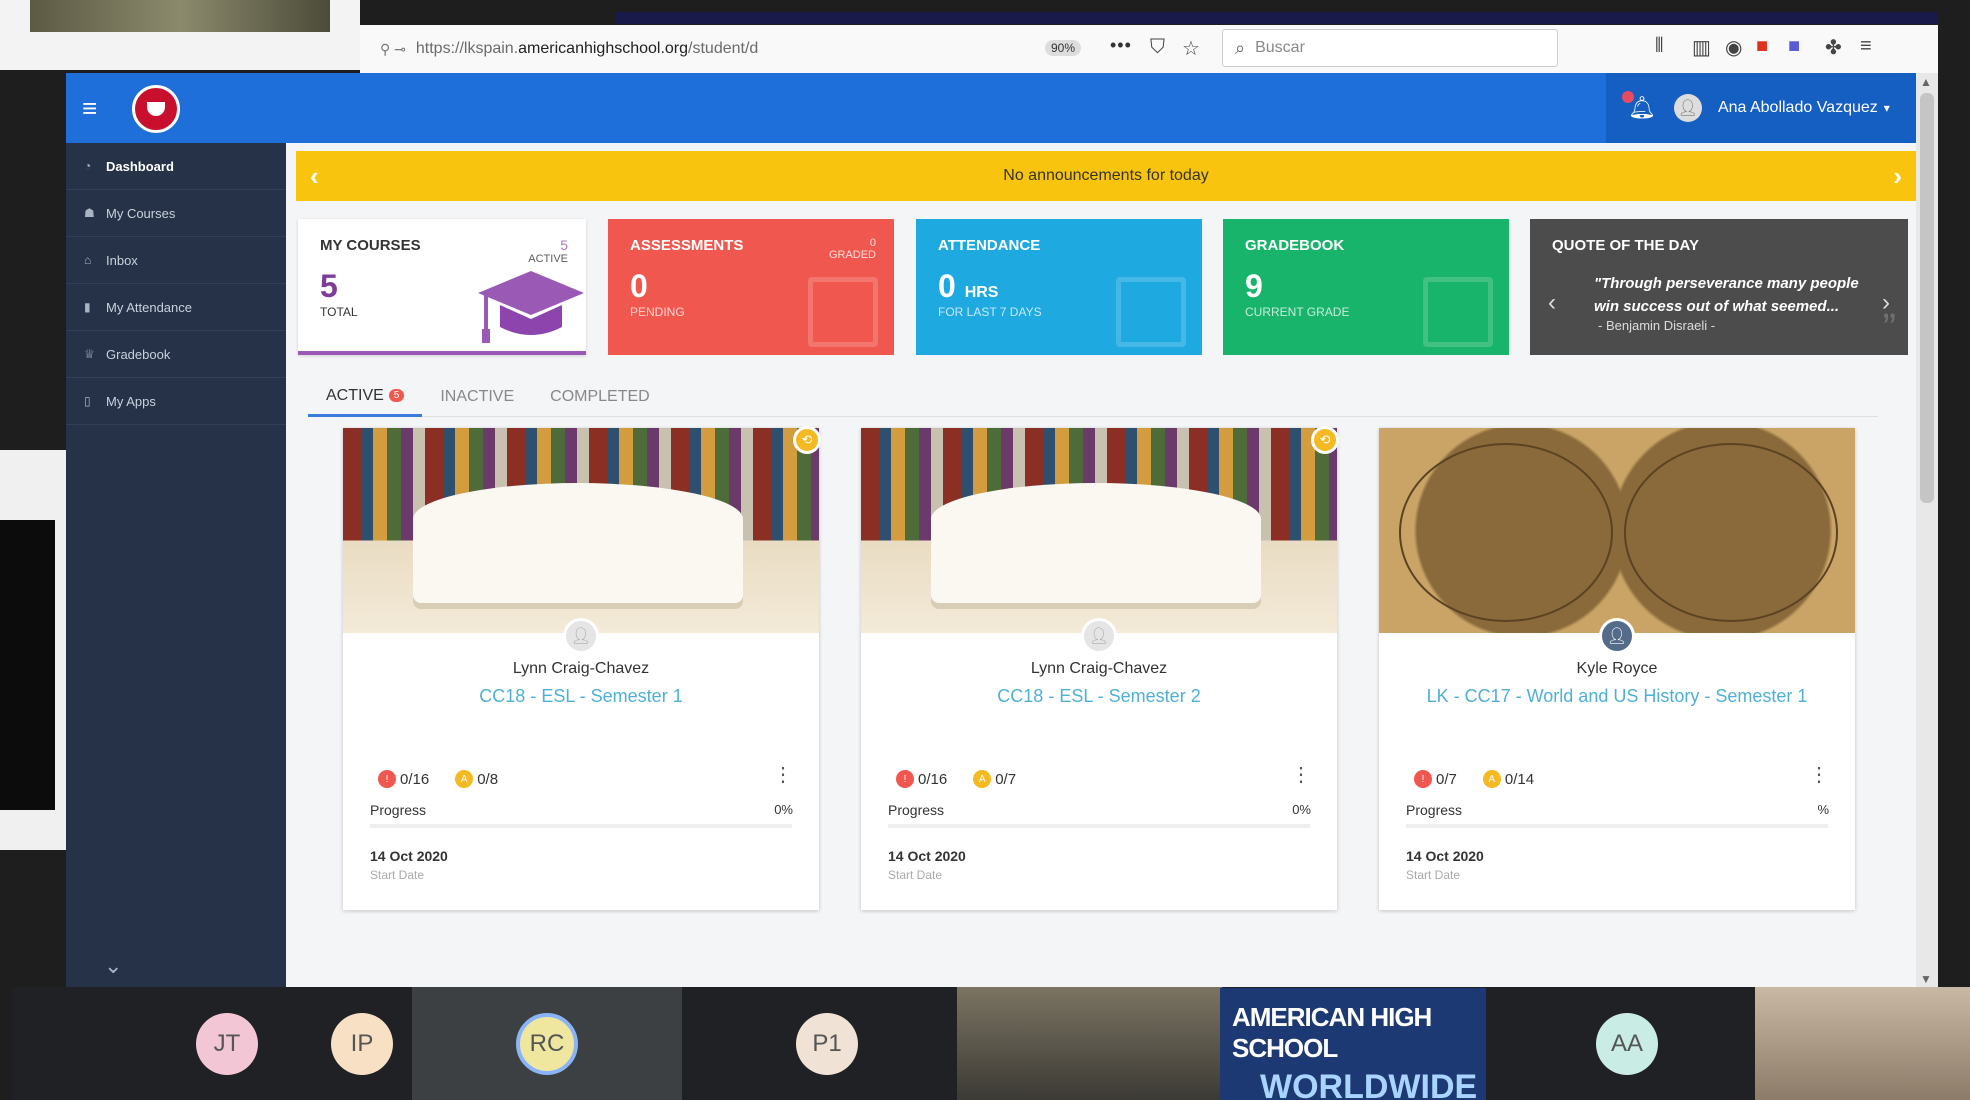 The height and width of the screenshot is (1100, 1970). What do you see at coordinates (176, 166) in the screenshot?
I see `sidebar-item-dashboard: ◔ Dashboard` at bounding box center [176, 166].